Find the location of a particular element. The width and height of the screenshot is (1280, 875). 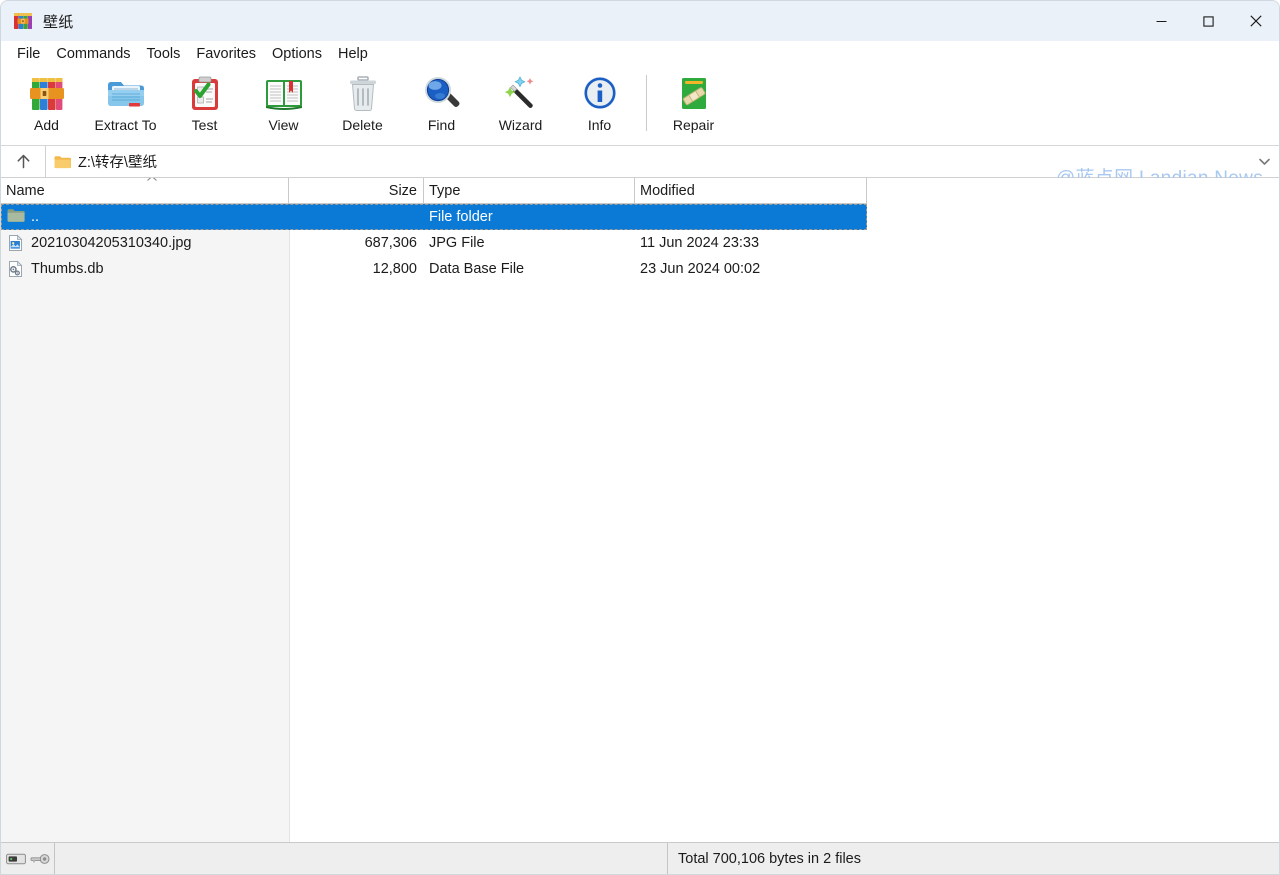

info-label: Info is located at coordinates (599, 125).